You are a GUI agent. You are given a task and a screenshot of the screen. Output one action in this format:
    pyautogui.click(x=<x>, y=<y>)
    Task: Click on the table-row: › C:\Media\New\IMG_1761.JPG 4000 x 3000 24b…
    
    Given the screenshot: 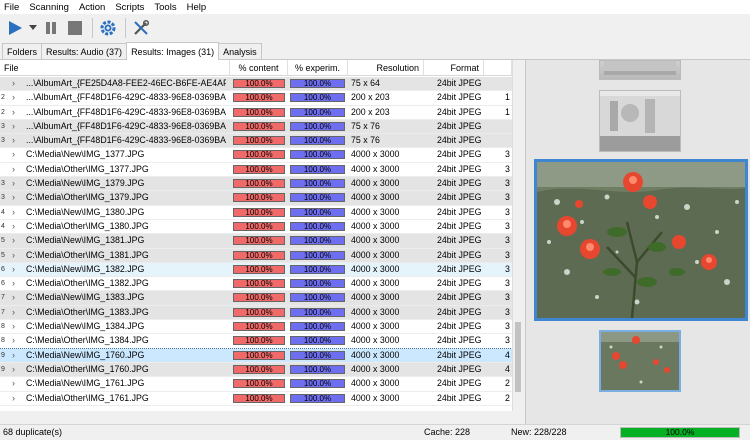 What is the action you would take?
    pyautogui.click(x=256, y=384)
    